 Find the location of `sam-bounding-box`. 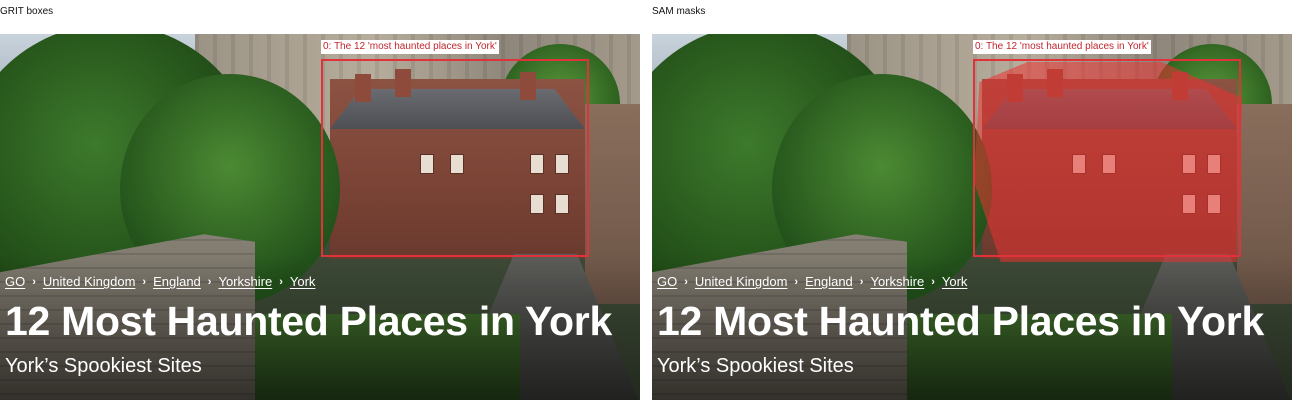

sam-bounding-box is located at coordinates (1107, 158).